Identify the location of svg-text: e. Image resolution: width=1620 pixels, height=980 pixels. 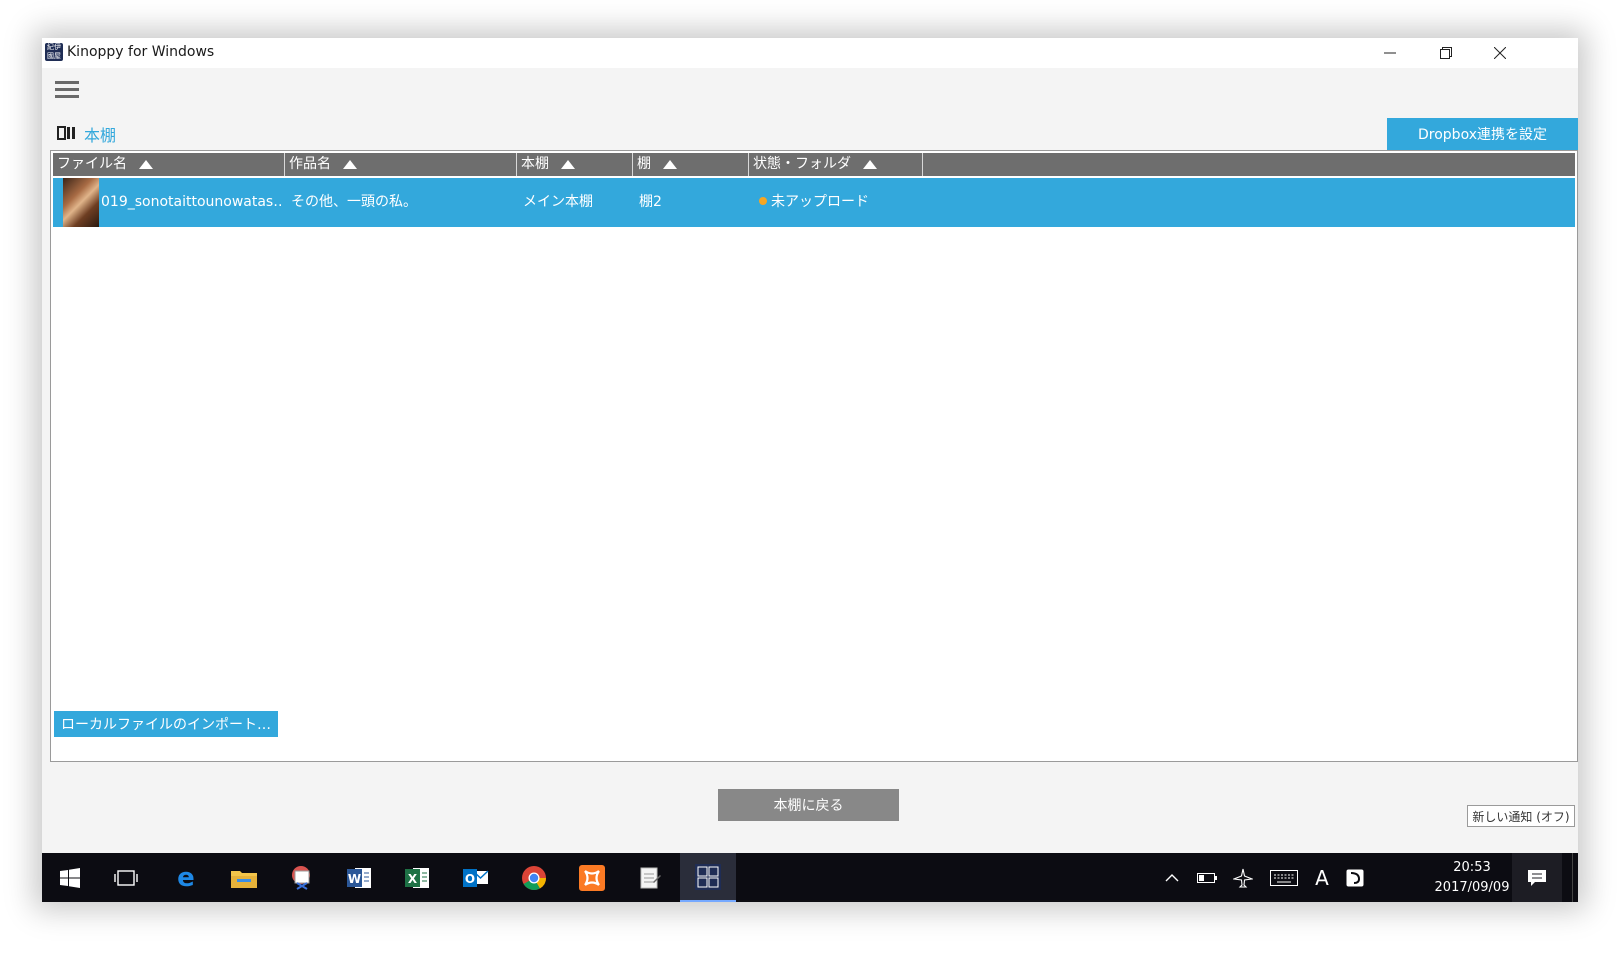
(186, 878).